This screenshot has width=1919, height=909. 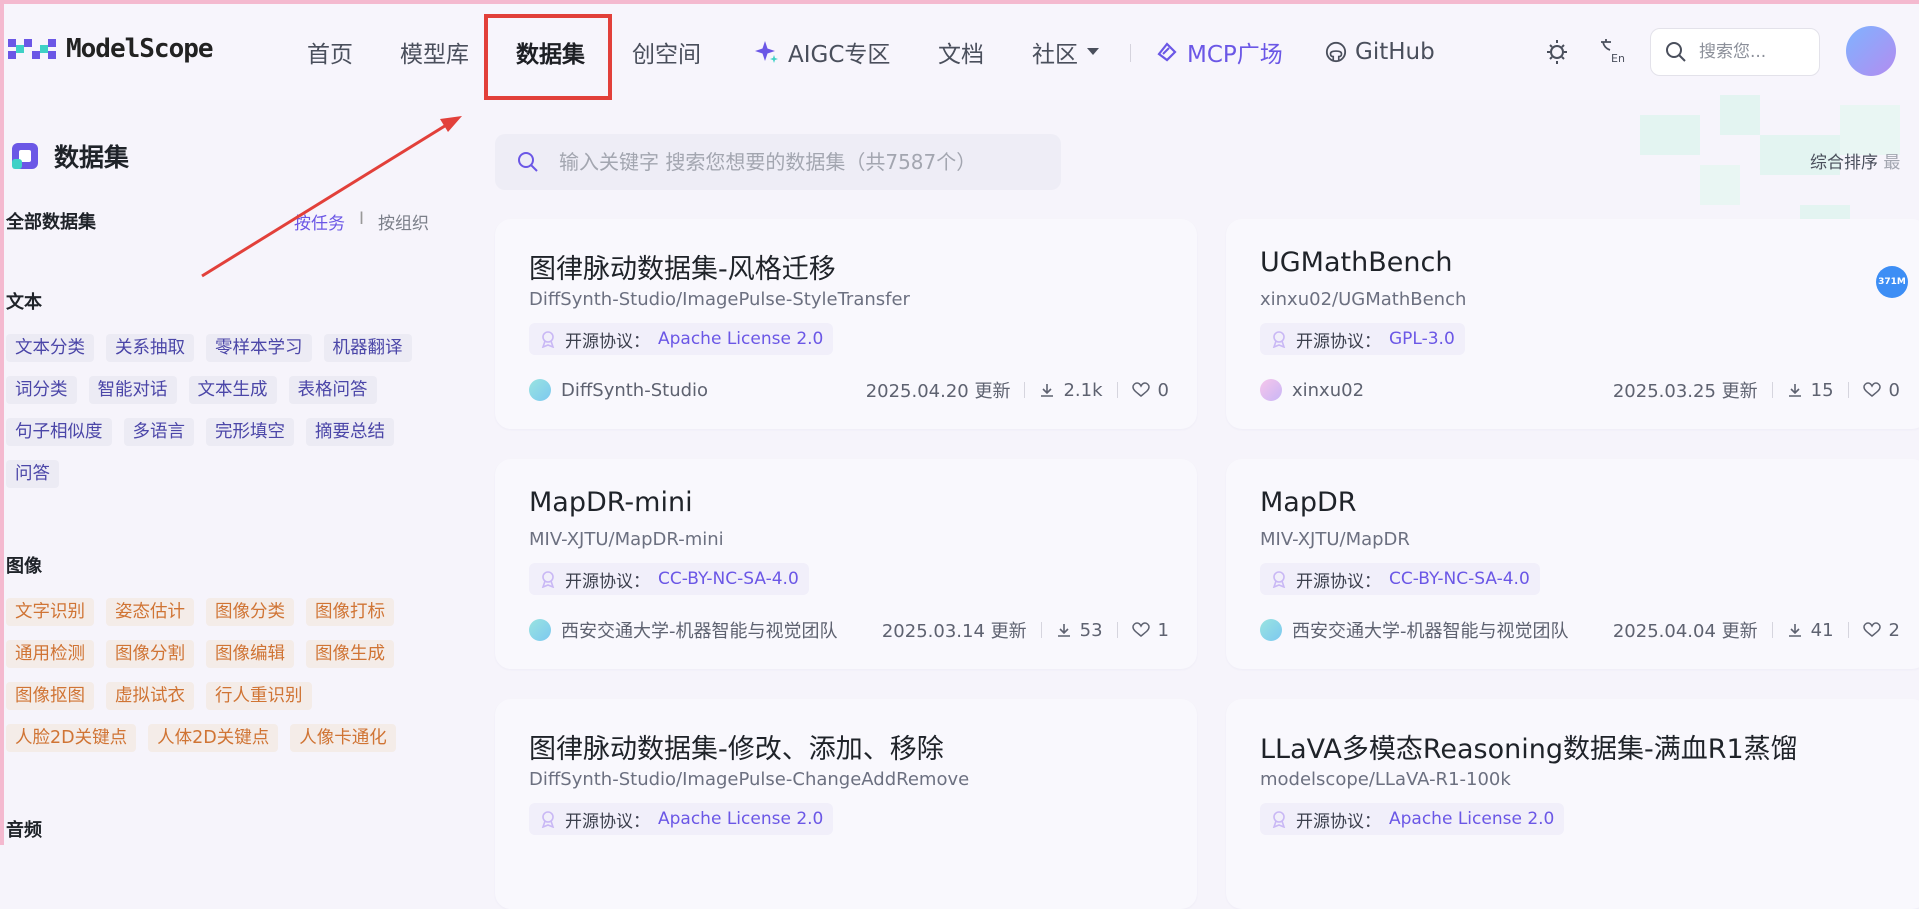 What do you see at coordinates (528, 162) in the screenshot?
I see `search-icon` at bounding box center [528, 162].